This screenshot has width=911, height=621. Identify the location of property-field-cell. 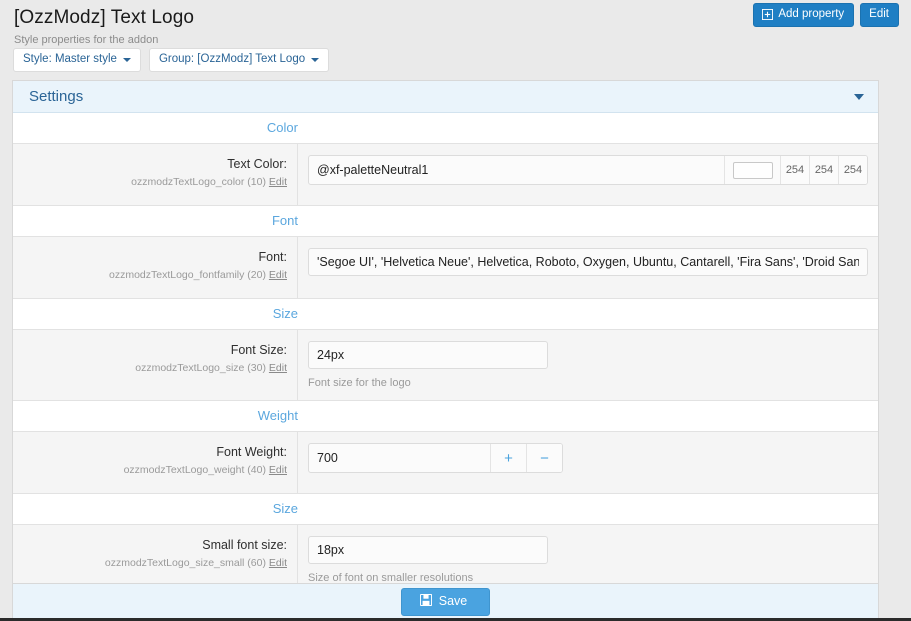
(588, 267).